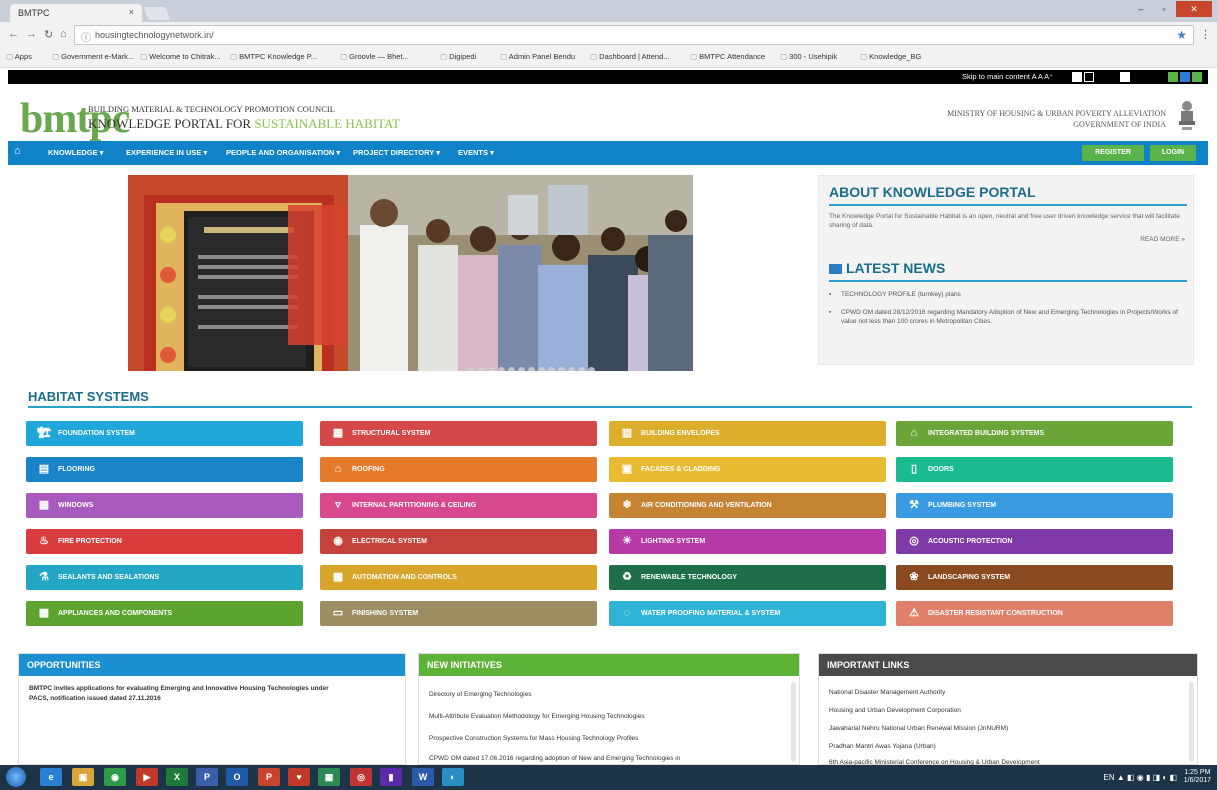  What do you see at coordinates (480, 694) in the screenshot?
I see `initiative-item: Directory of Emerging Technologies` at bounding box center [480, 694].